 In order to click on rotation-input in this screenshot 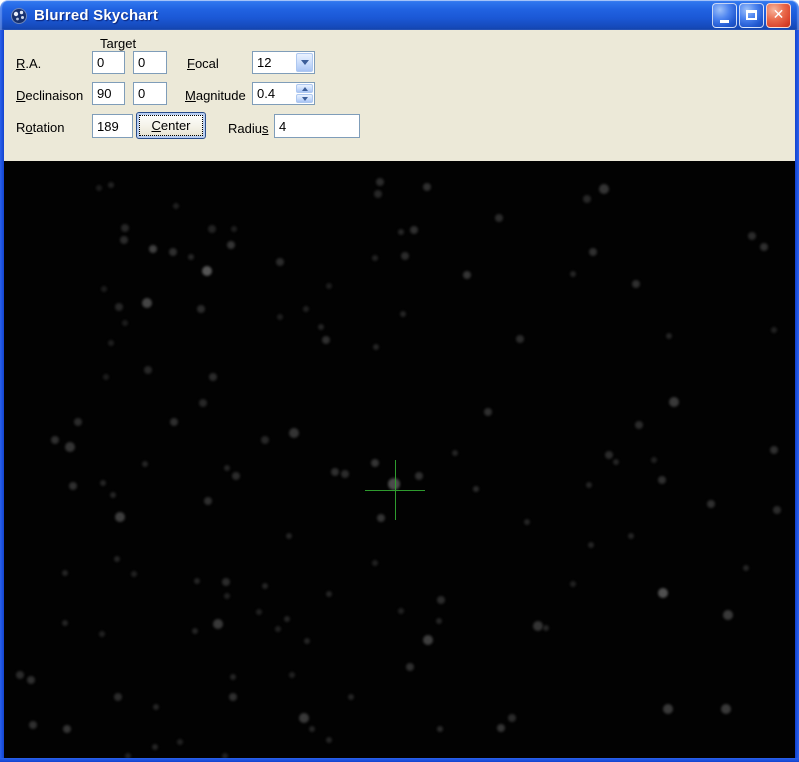, I will do `click(112, 126)`.